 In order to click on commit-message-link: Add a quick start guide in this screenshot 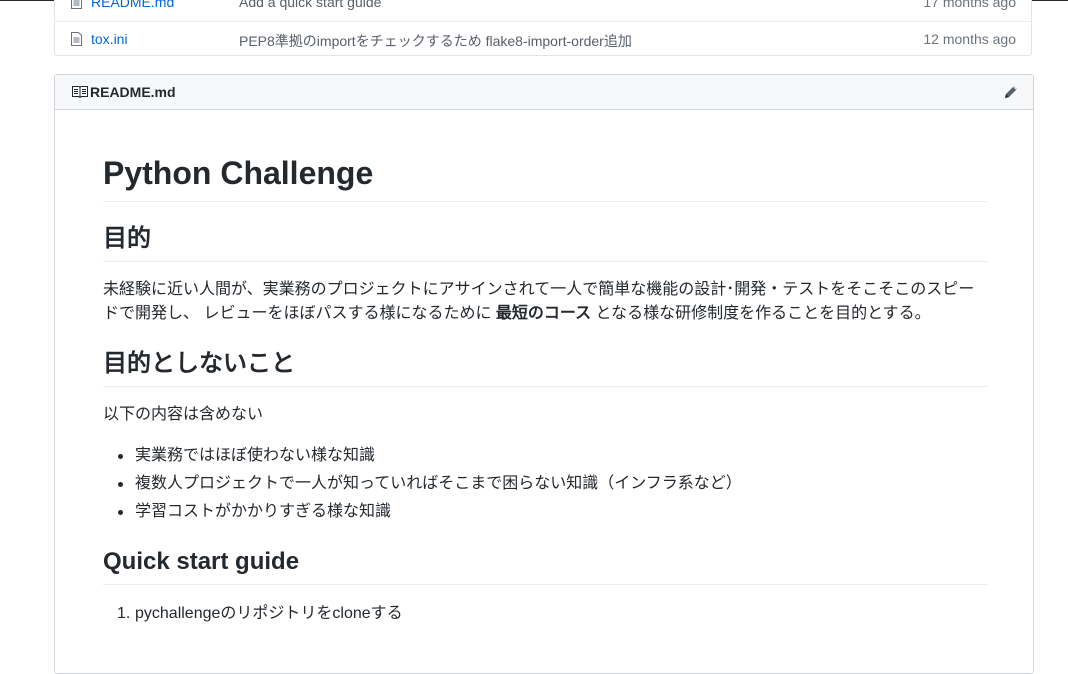, I will do `click(310, 5)`.